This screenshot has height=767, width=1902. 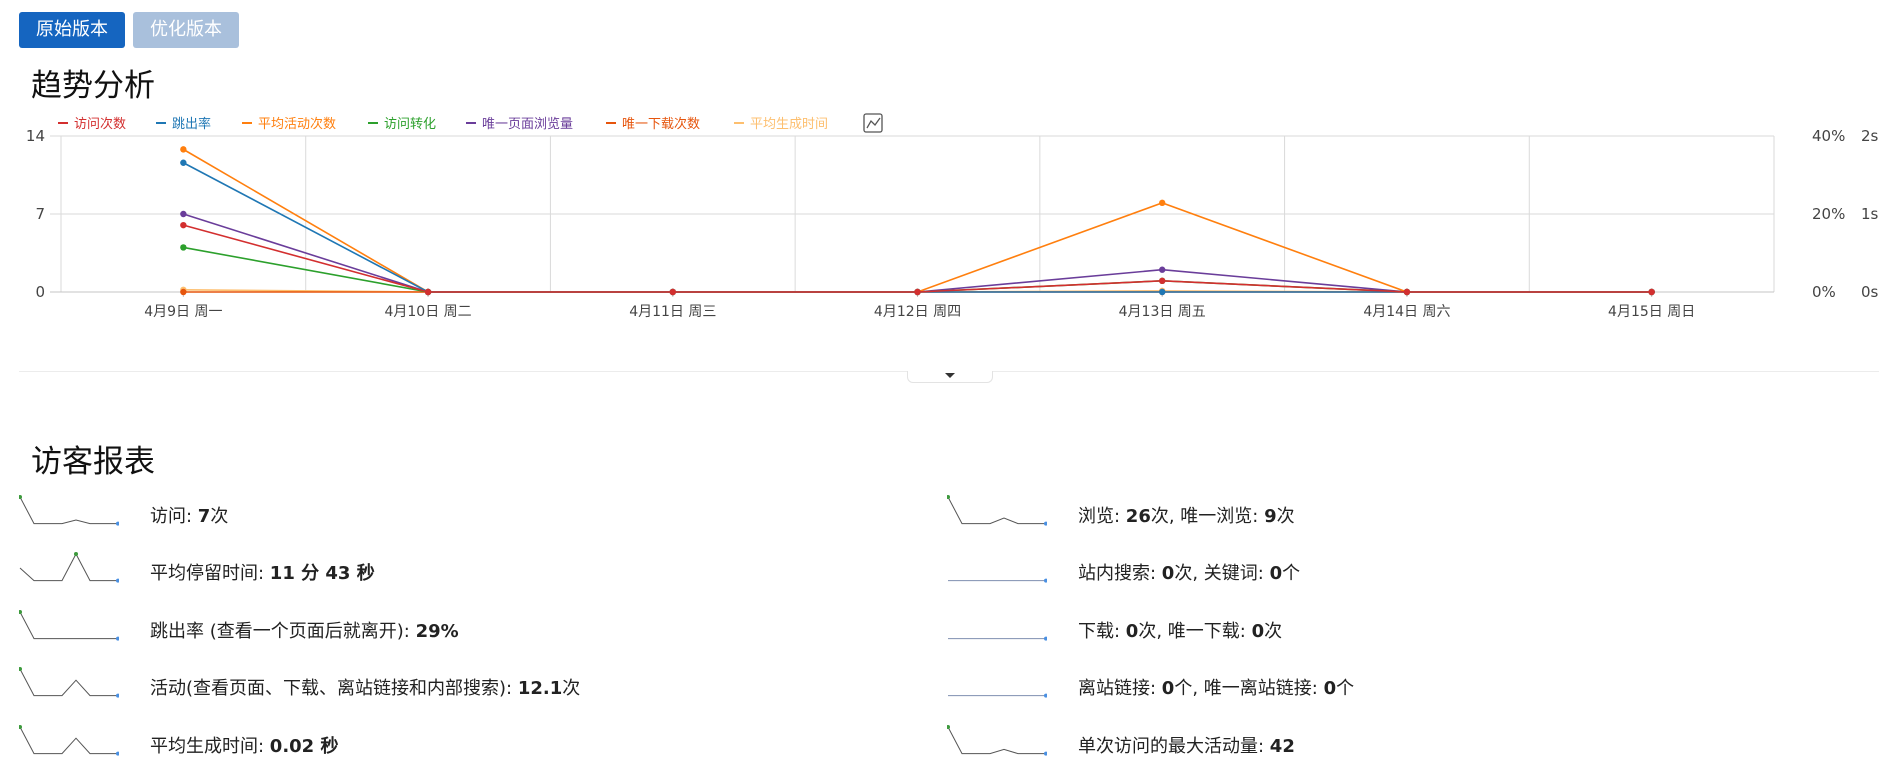 I want to click on legend-item: 访问次数, so click(x=92, y=124).